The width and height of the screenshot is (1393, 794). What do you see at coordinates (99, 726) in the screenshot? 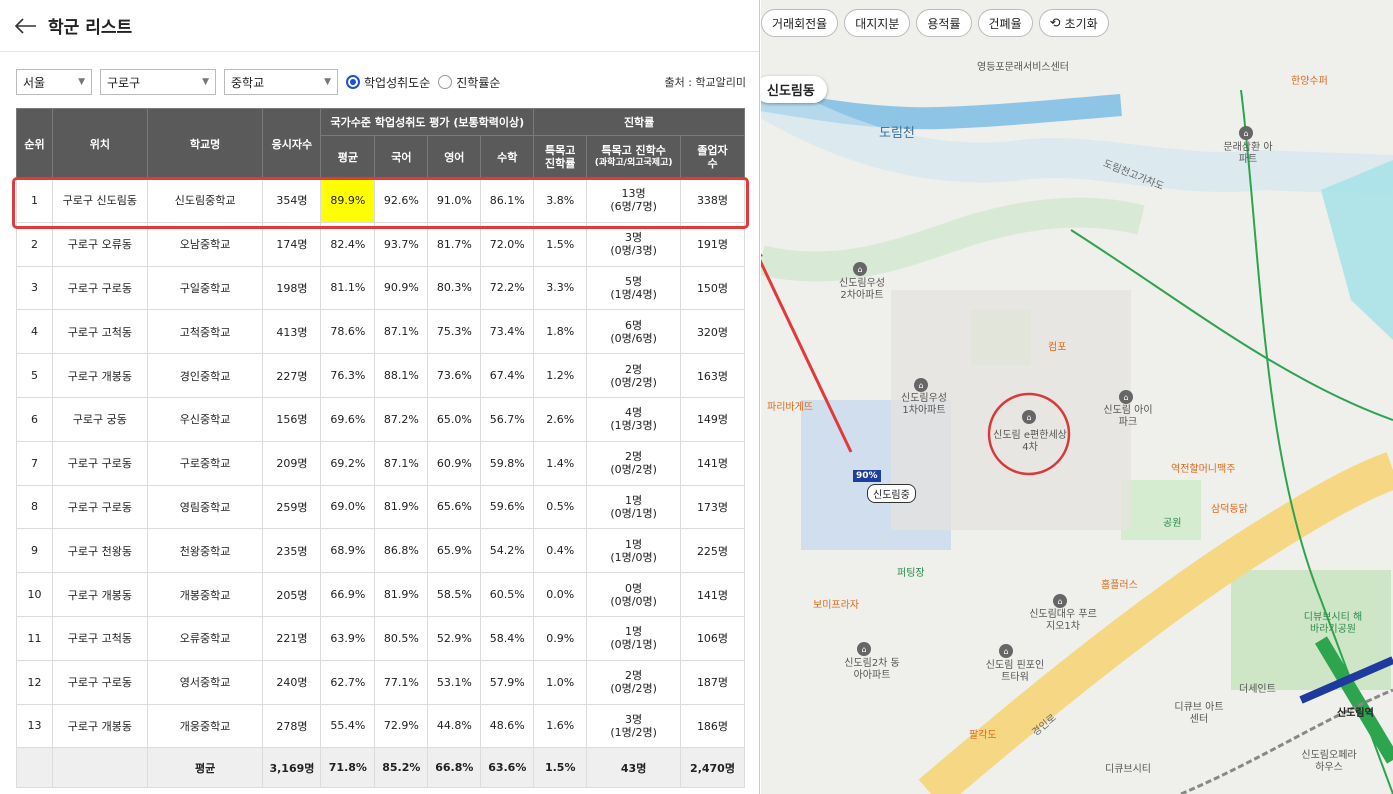
I see `cell-location: 구로구 개봉동` at bounding box center [99, 726].